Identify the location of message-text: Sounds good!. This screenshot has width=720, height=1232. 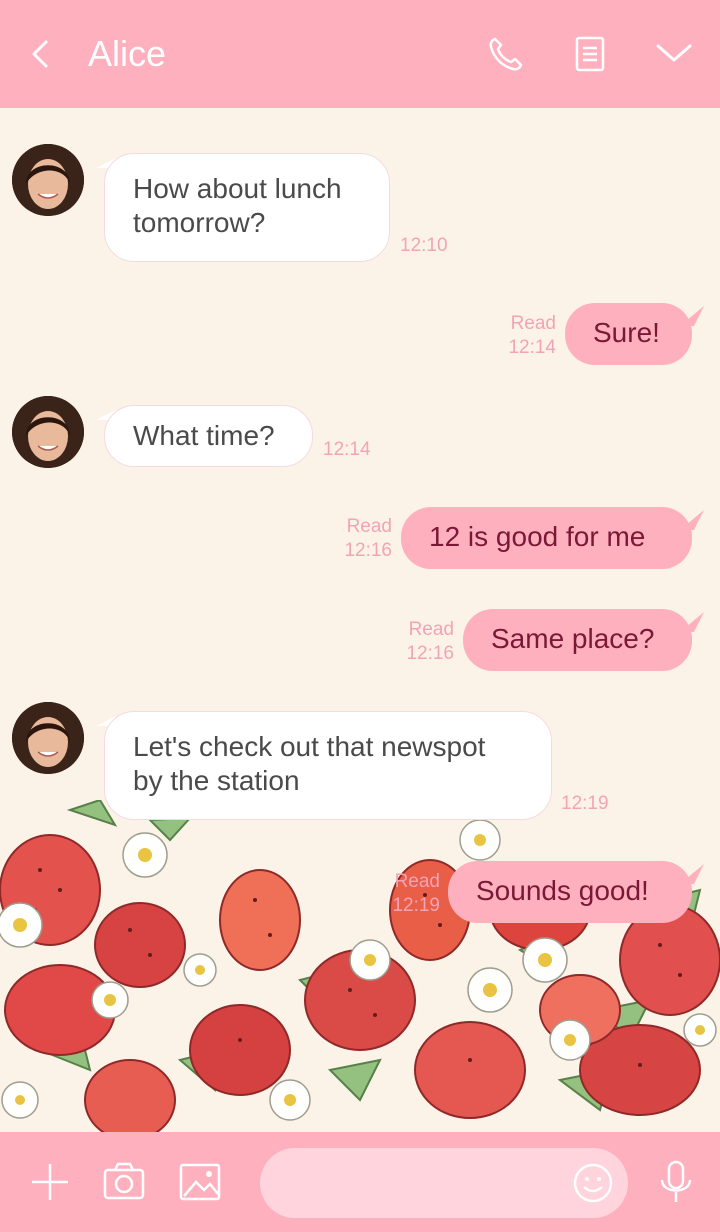
(562, 890).